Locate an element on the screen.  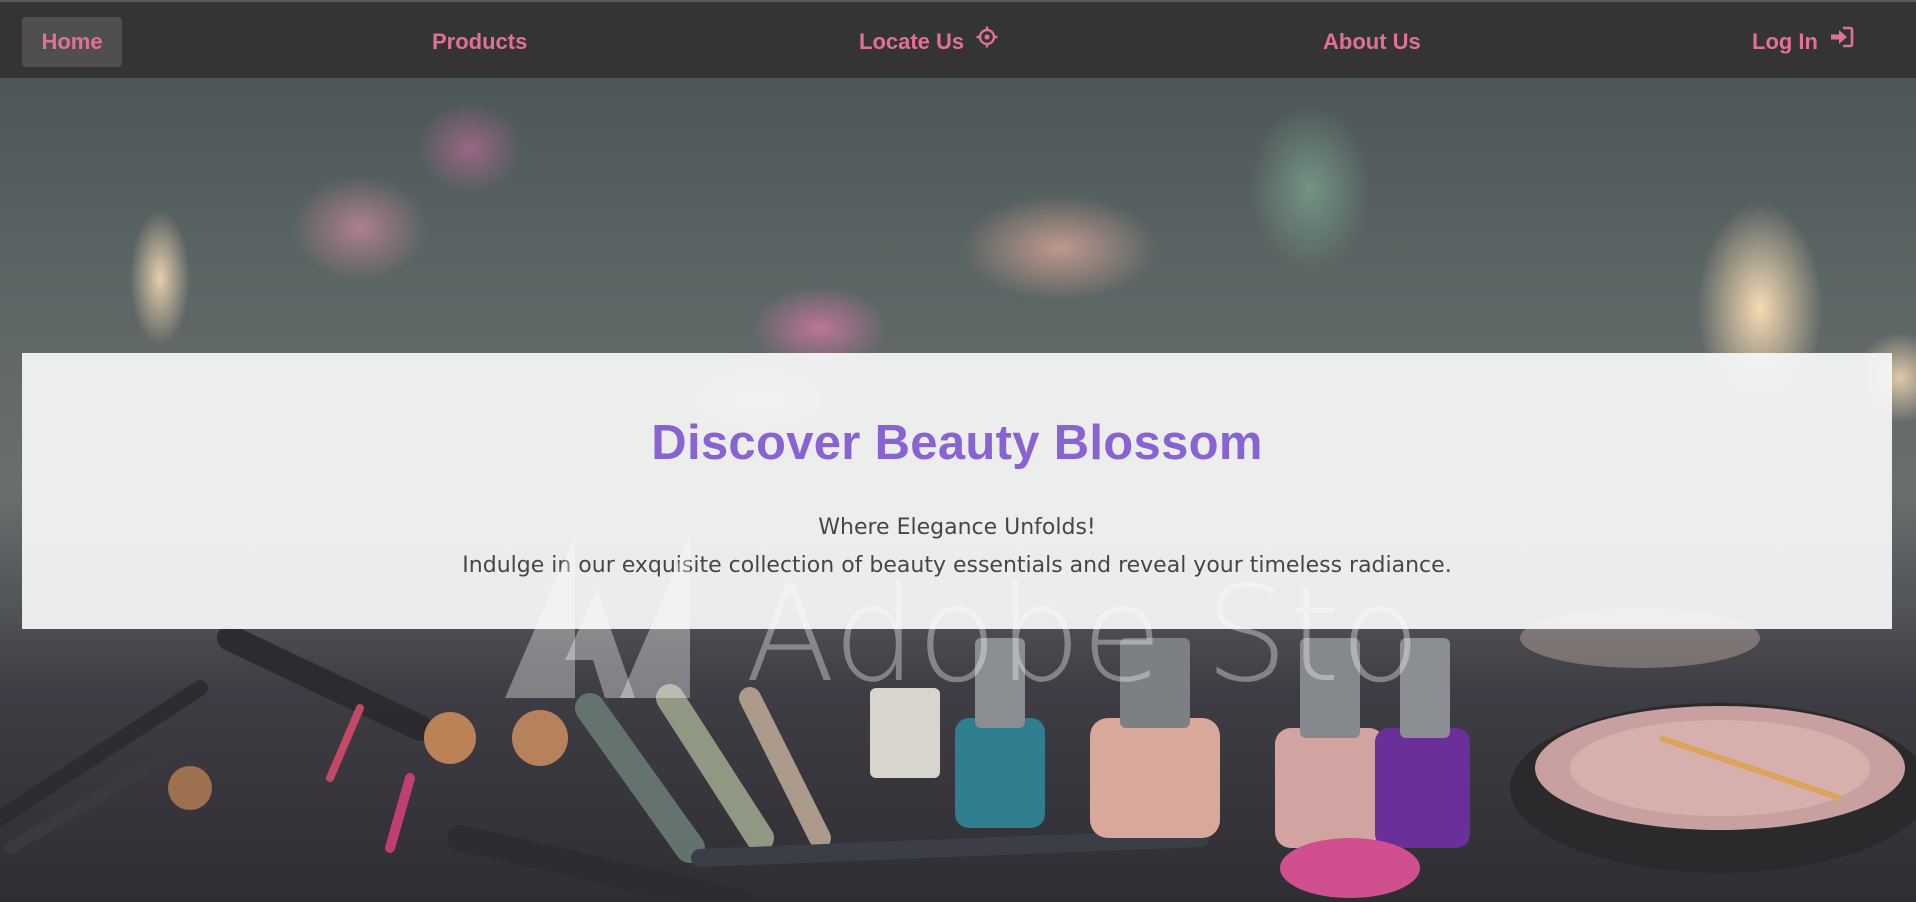
nav-login-link: Log In is located at coordinates (1803, 42).